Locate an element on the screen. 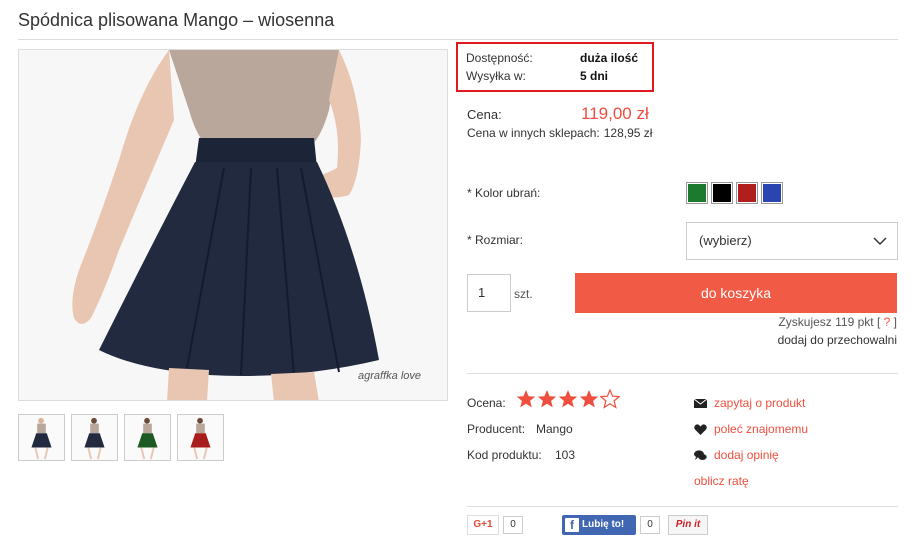  add-review-link: dodaj opinię is located at coordinates (736, 455).